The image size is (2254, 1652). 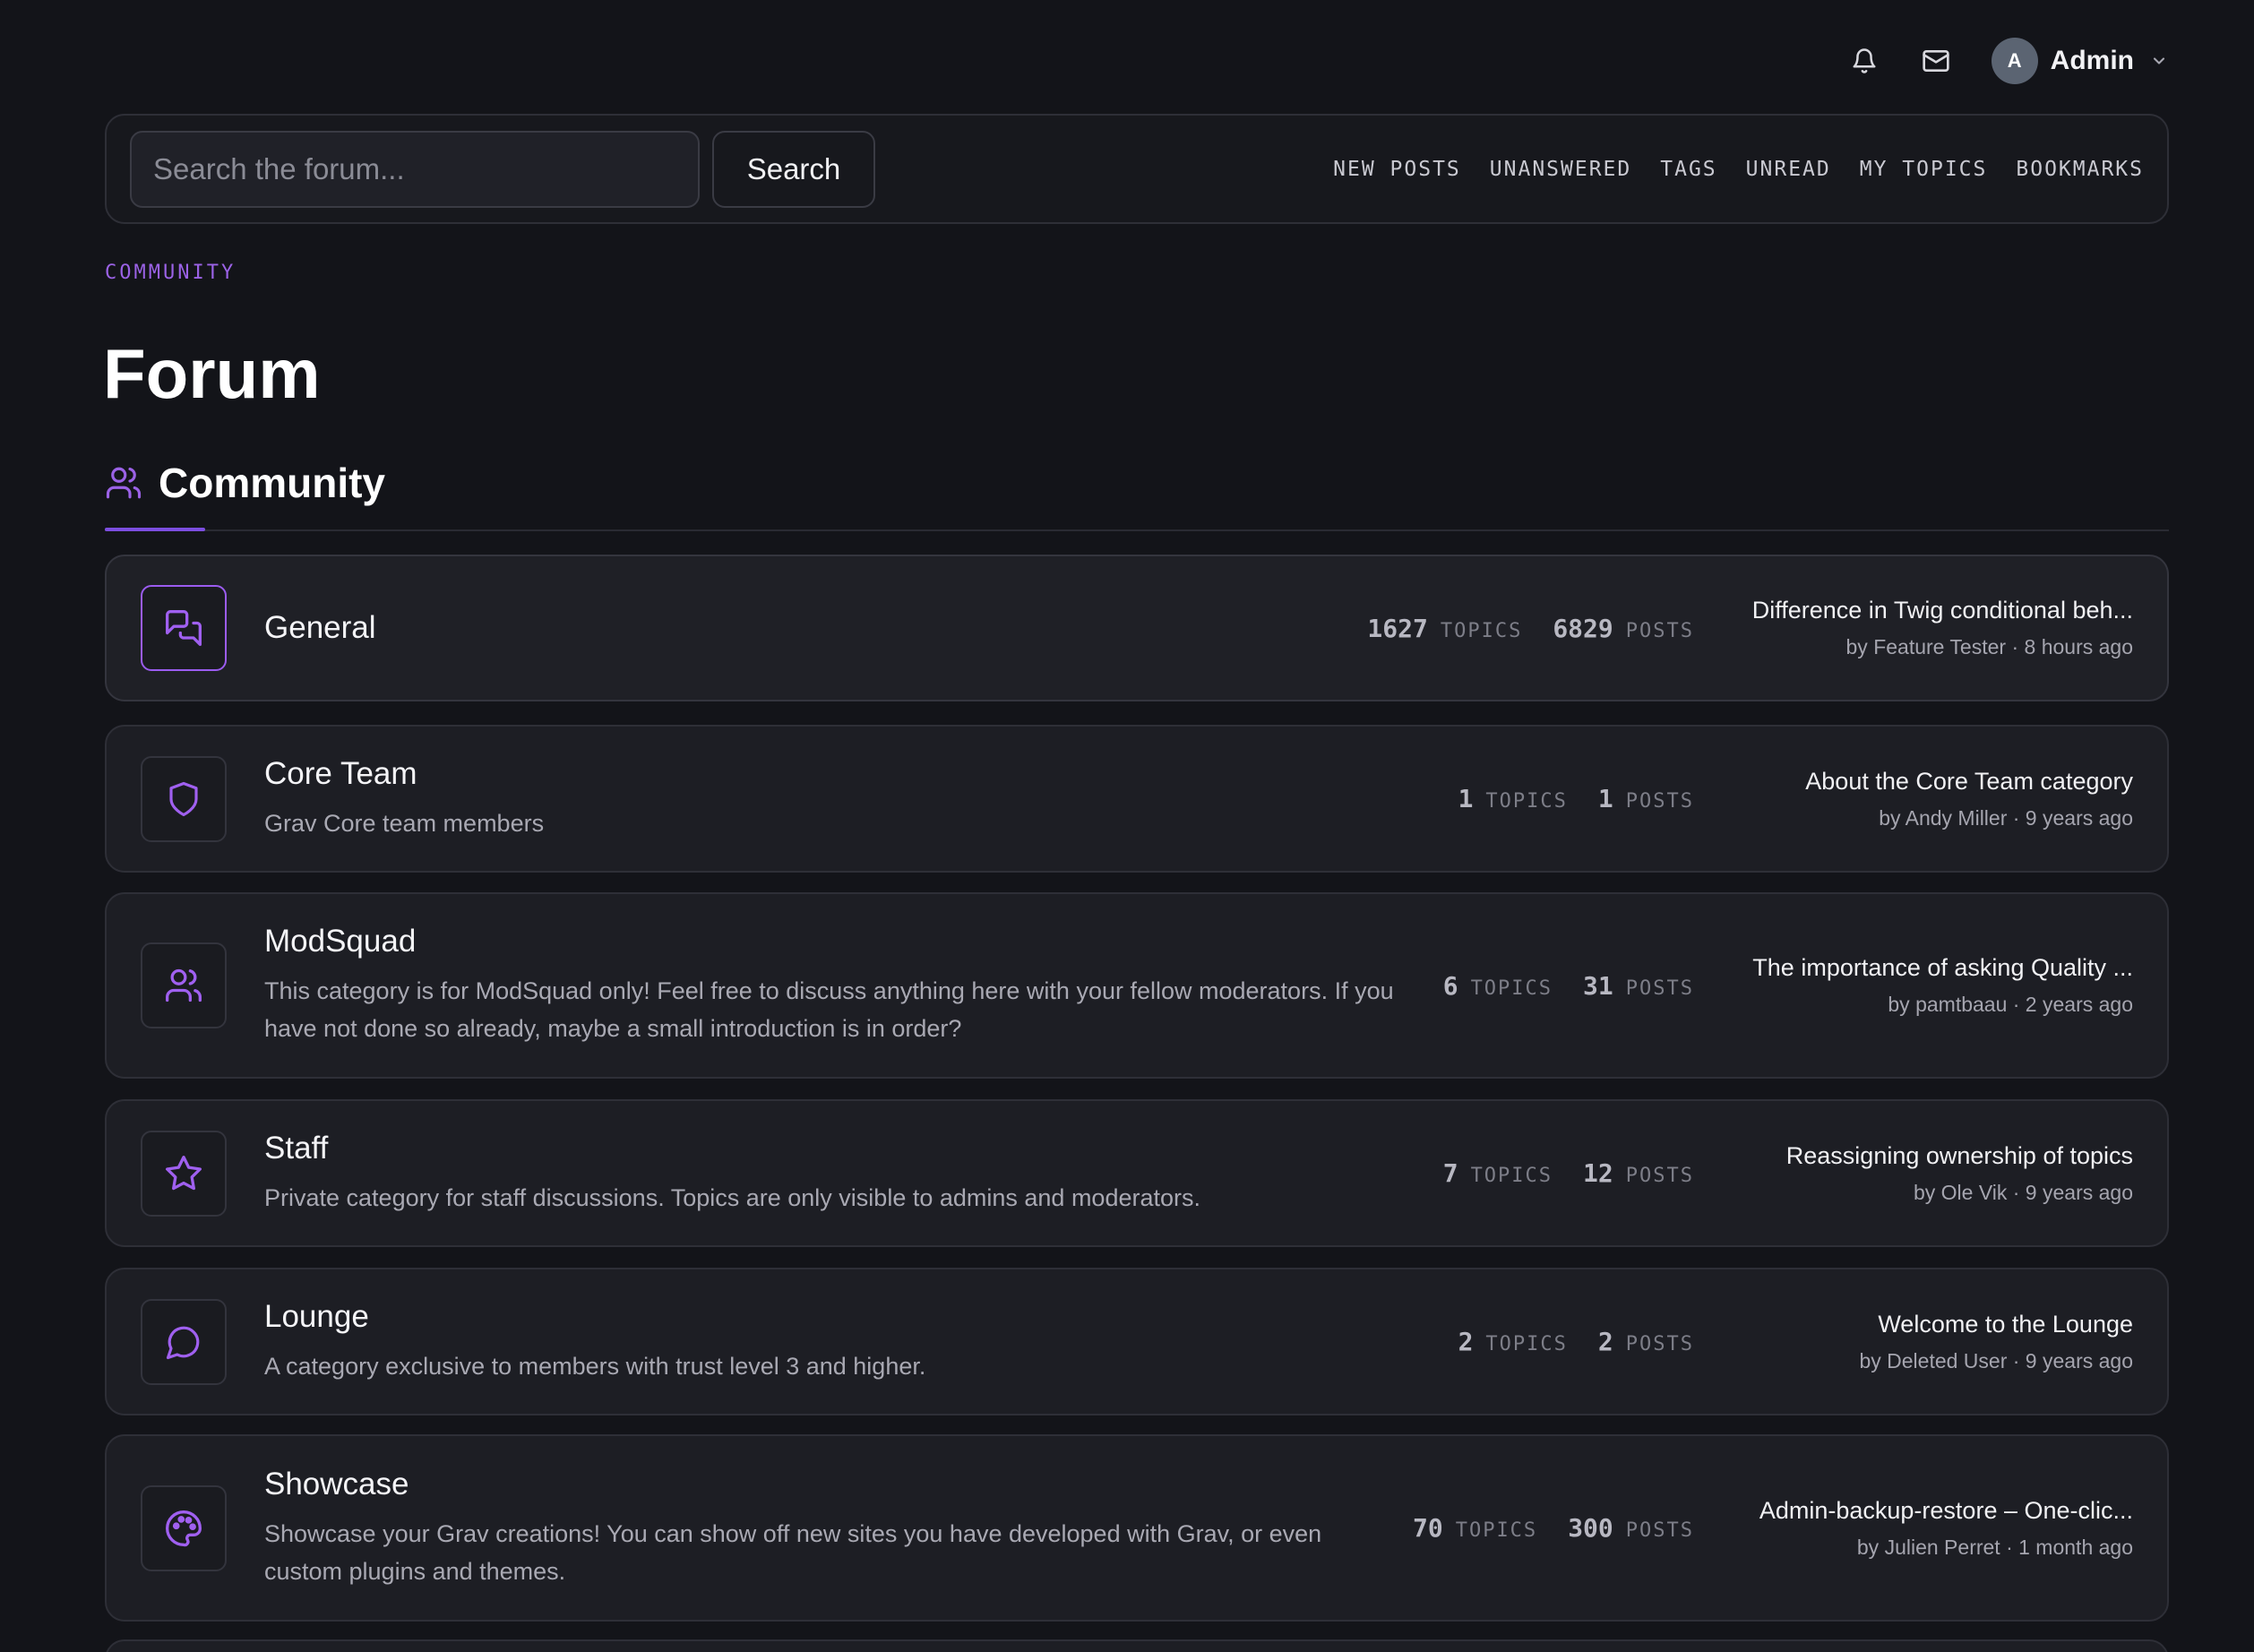 I want to click on category-name: Staff, so click(x=835, y=1149).